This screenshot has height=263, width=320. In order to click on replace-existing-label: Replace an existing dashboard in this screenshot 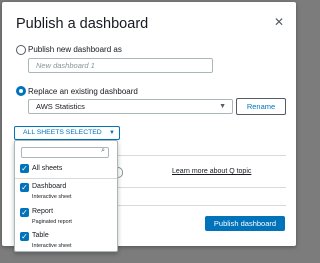, I will do `click(83, 91)`.